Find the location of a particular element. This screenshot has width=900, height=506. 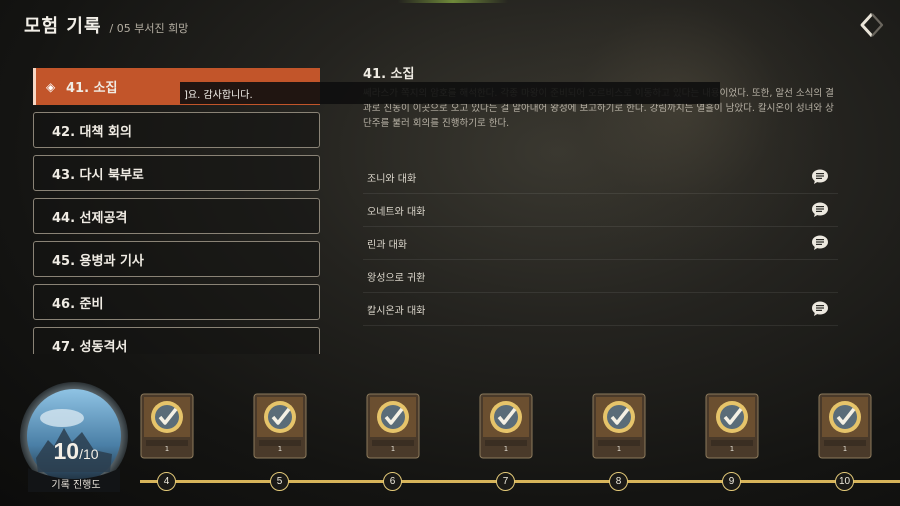

back-arrow-icon is located at coordinates (872, 25).